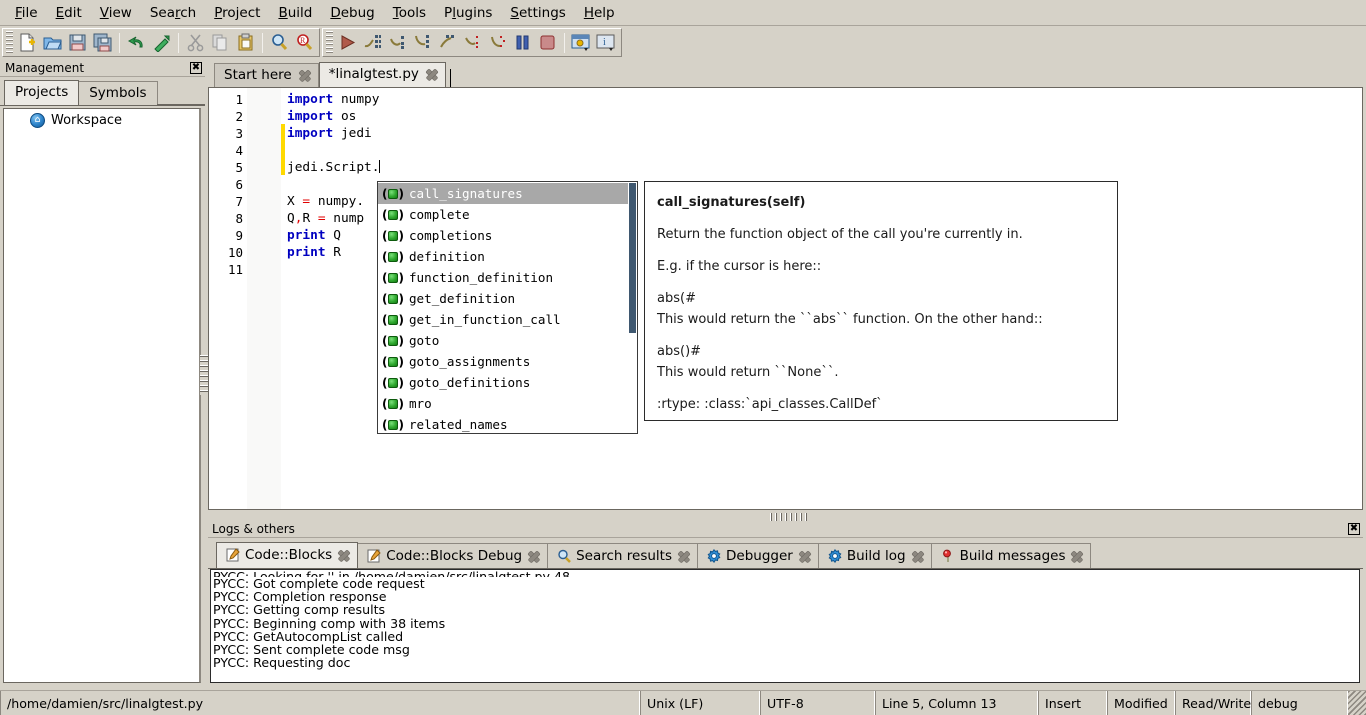 The width and height of the screenshot is (1366, 715). I want to click on code-line: jedi.Script., so click(824, 167).